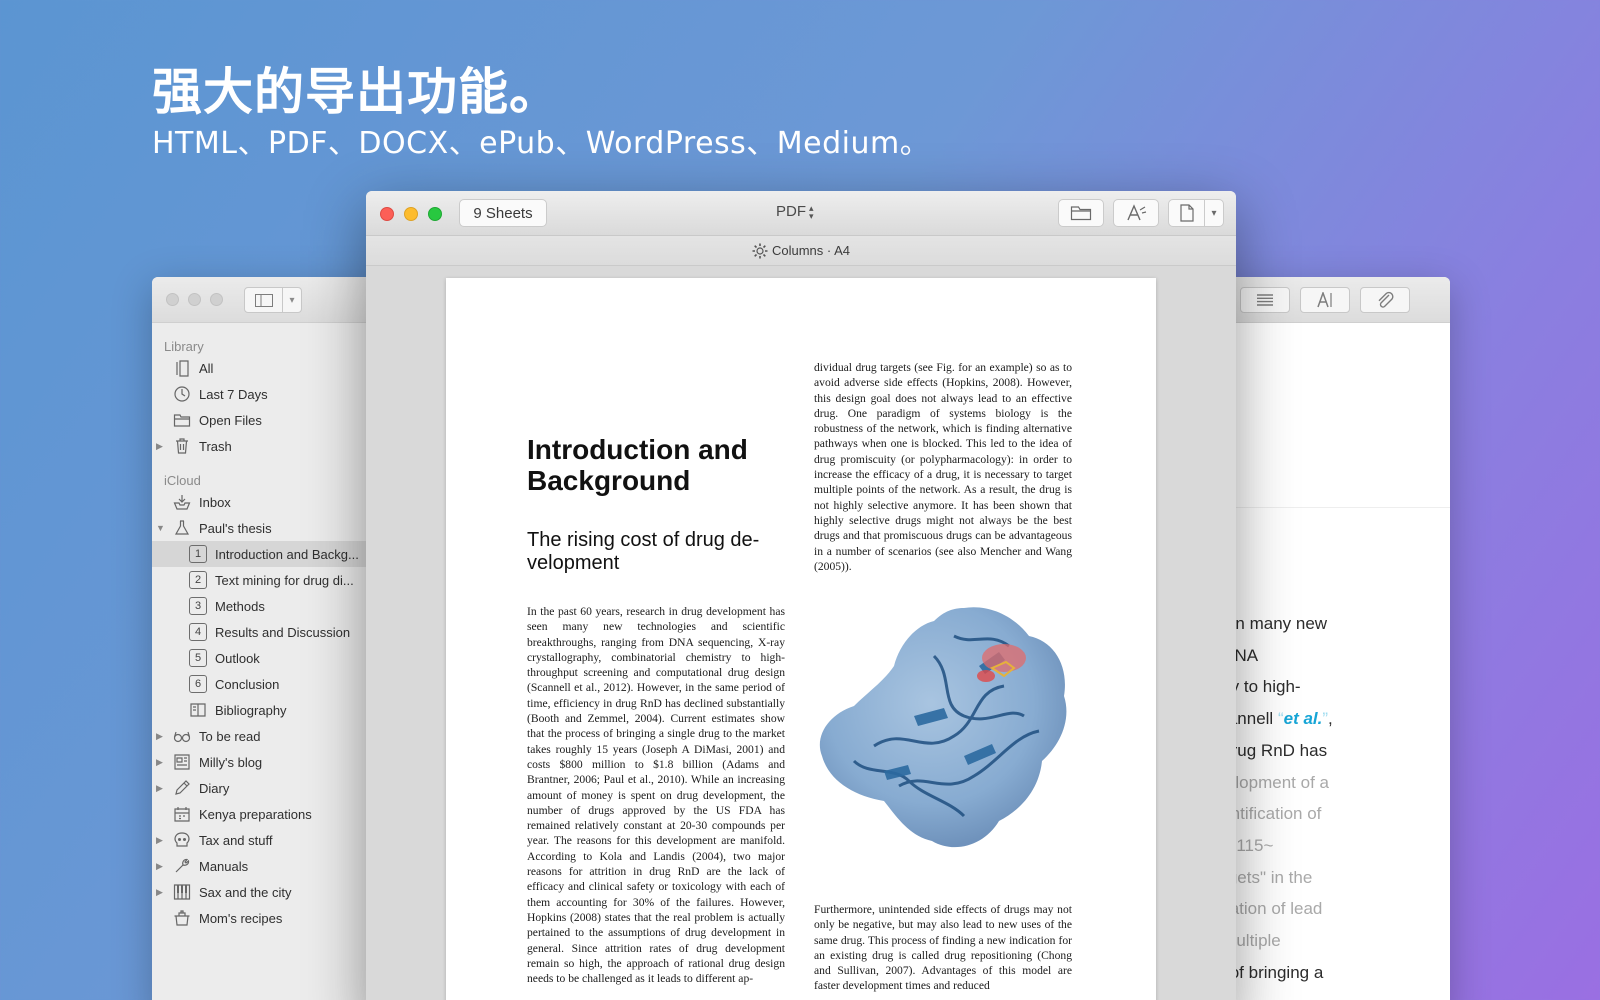  I want to click on pencil-icon, so click(182, 788).